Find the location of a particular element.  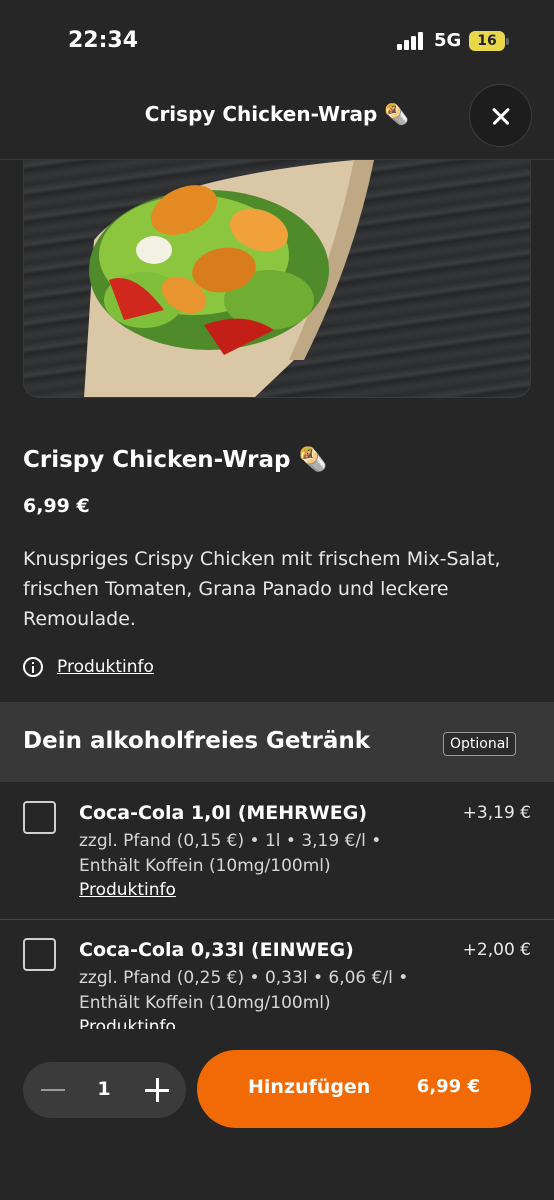

quantity-stepper: 1 is located at coordinates (104, 1090).